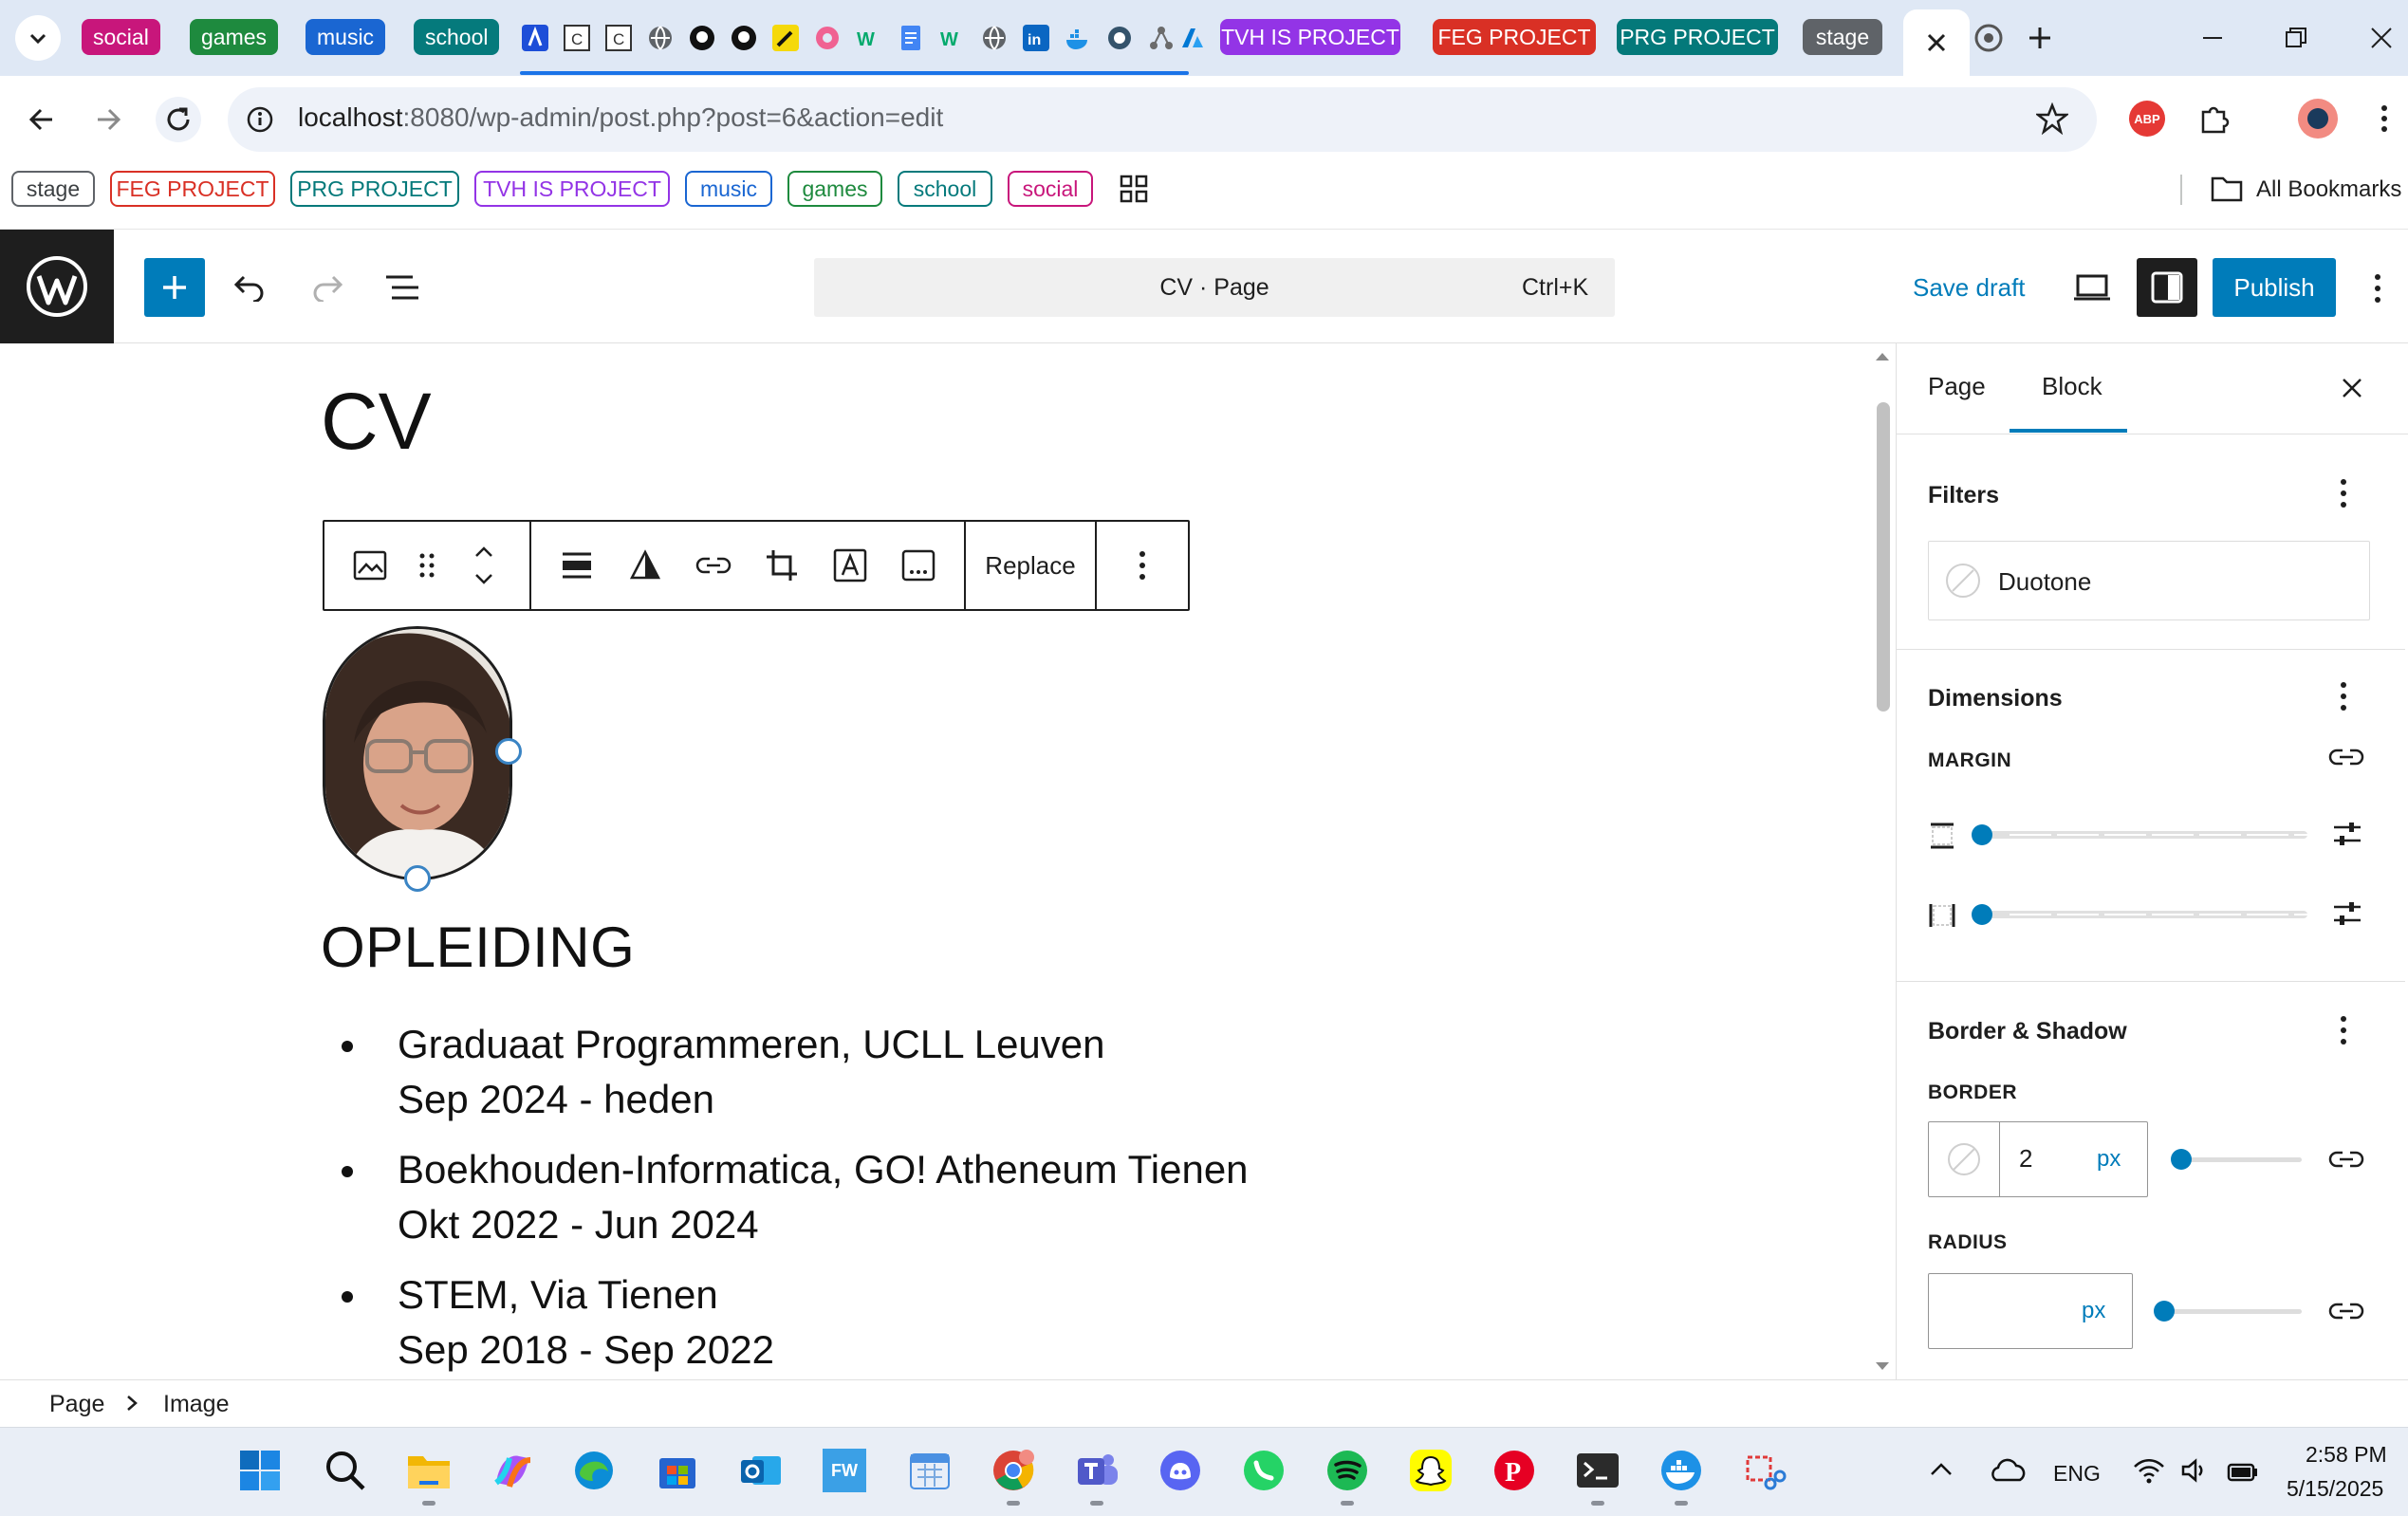 This screenshot has width=2408, height=1516. Describe the element at coordinates (2164, 1311) in the screenshot. I see `radius-slider-knob` at that location.